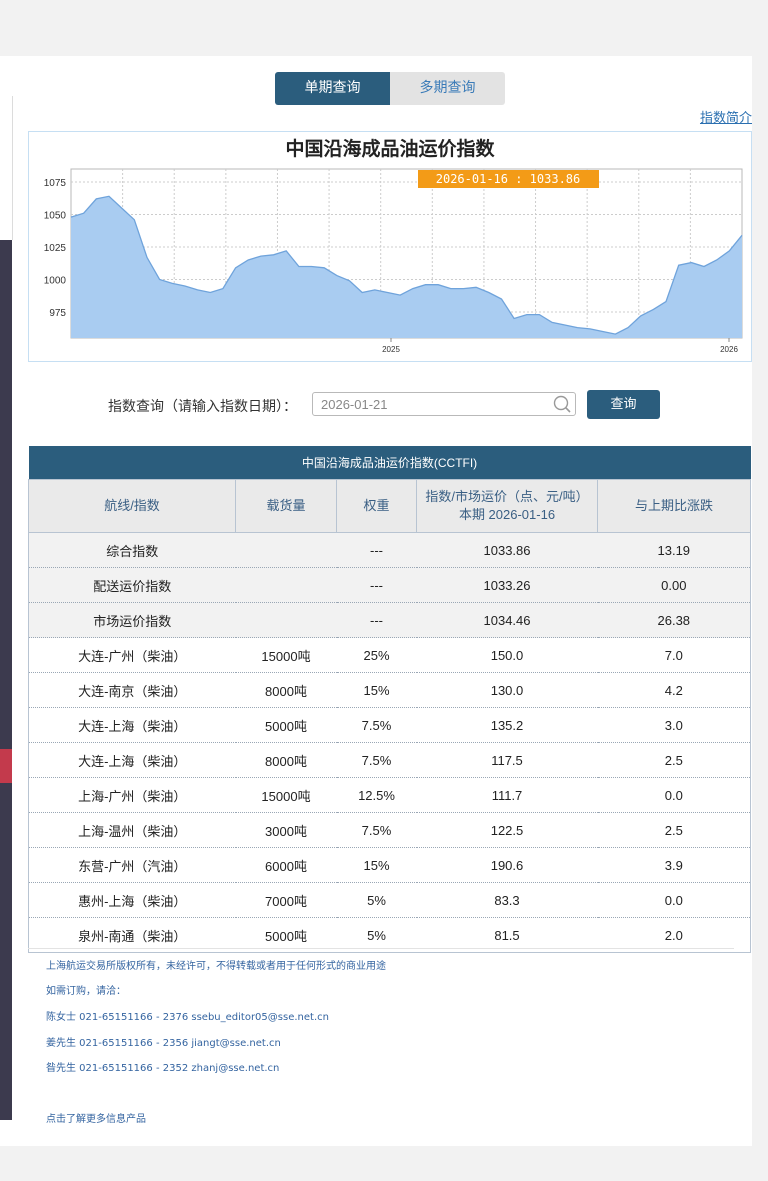  Describe the element at coordinates (376, 900) in the screenshot. I see `row-weight: 5%` at that location.